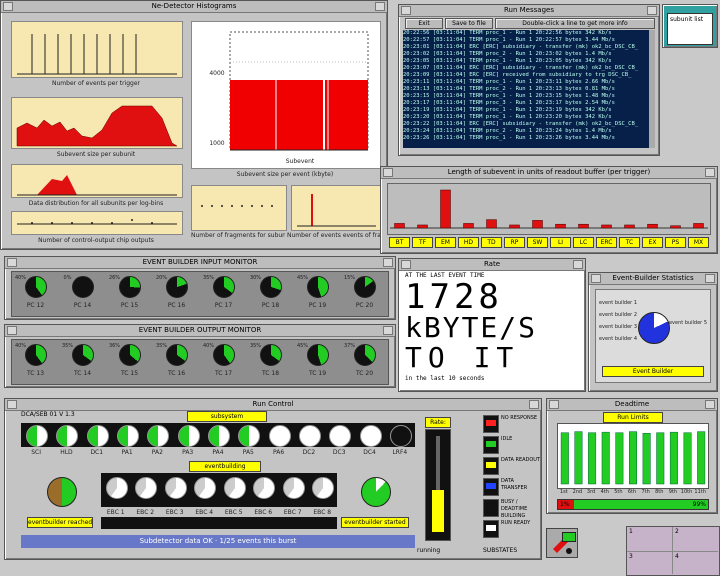  What do you see at coordinates (492, 265) in the screenshot?
I see `rate-titlebar: Rate` at bounding box center [492, 265].